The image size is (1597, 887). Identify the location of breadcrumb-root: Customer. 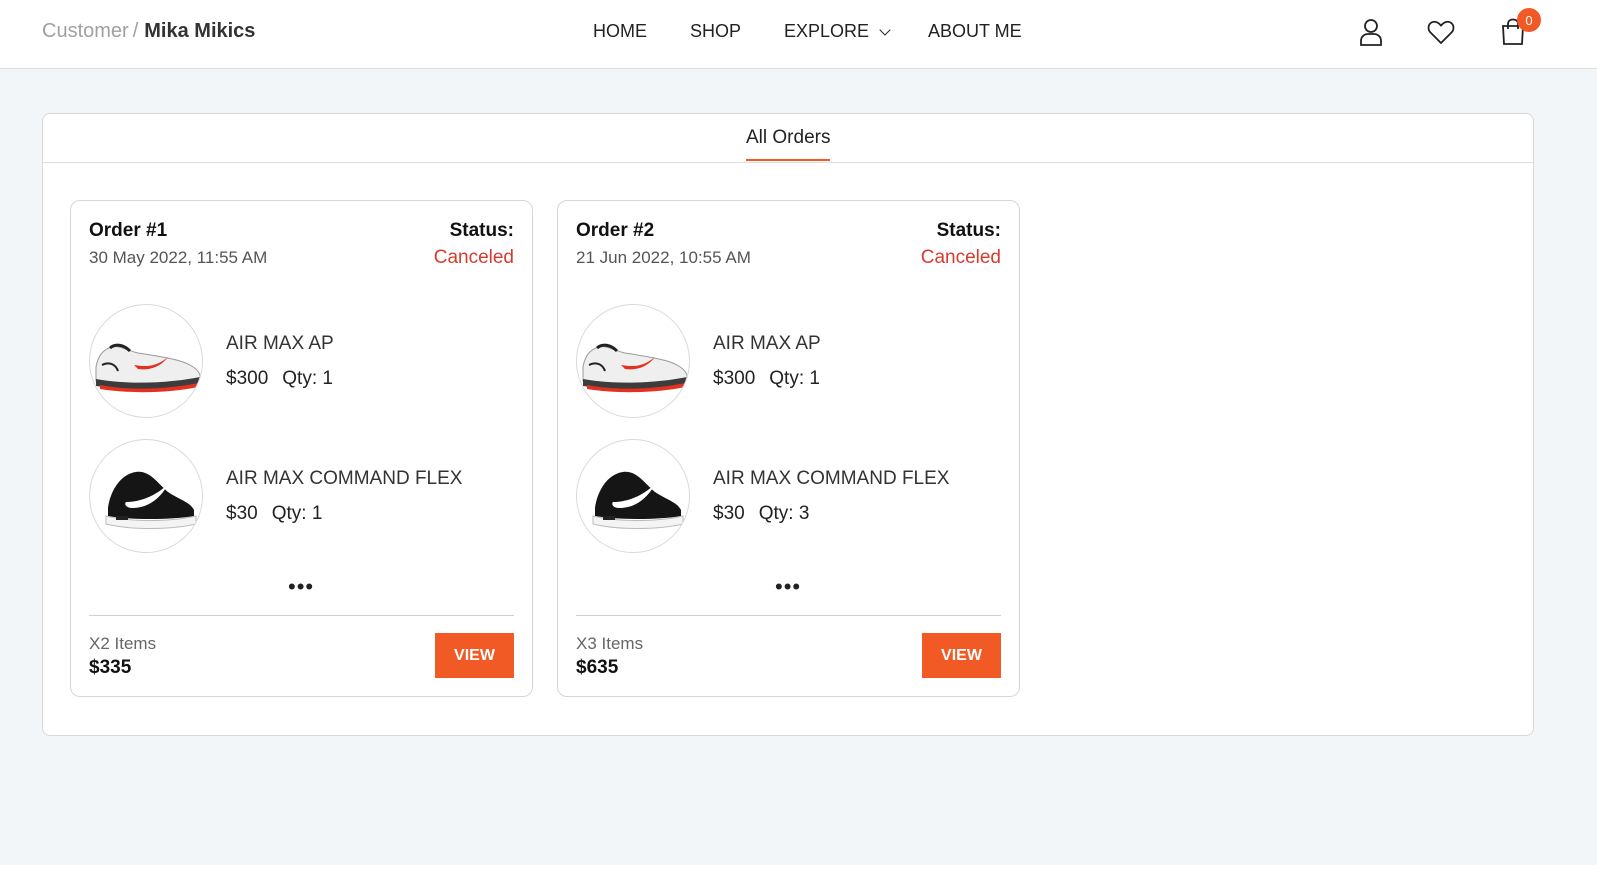
(85, 31).